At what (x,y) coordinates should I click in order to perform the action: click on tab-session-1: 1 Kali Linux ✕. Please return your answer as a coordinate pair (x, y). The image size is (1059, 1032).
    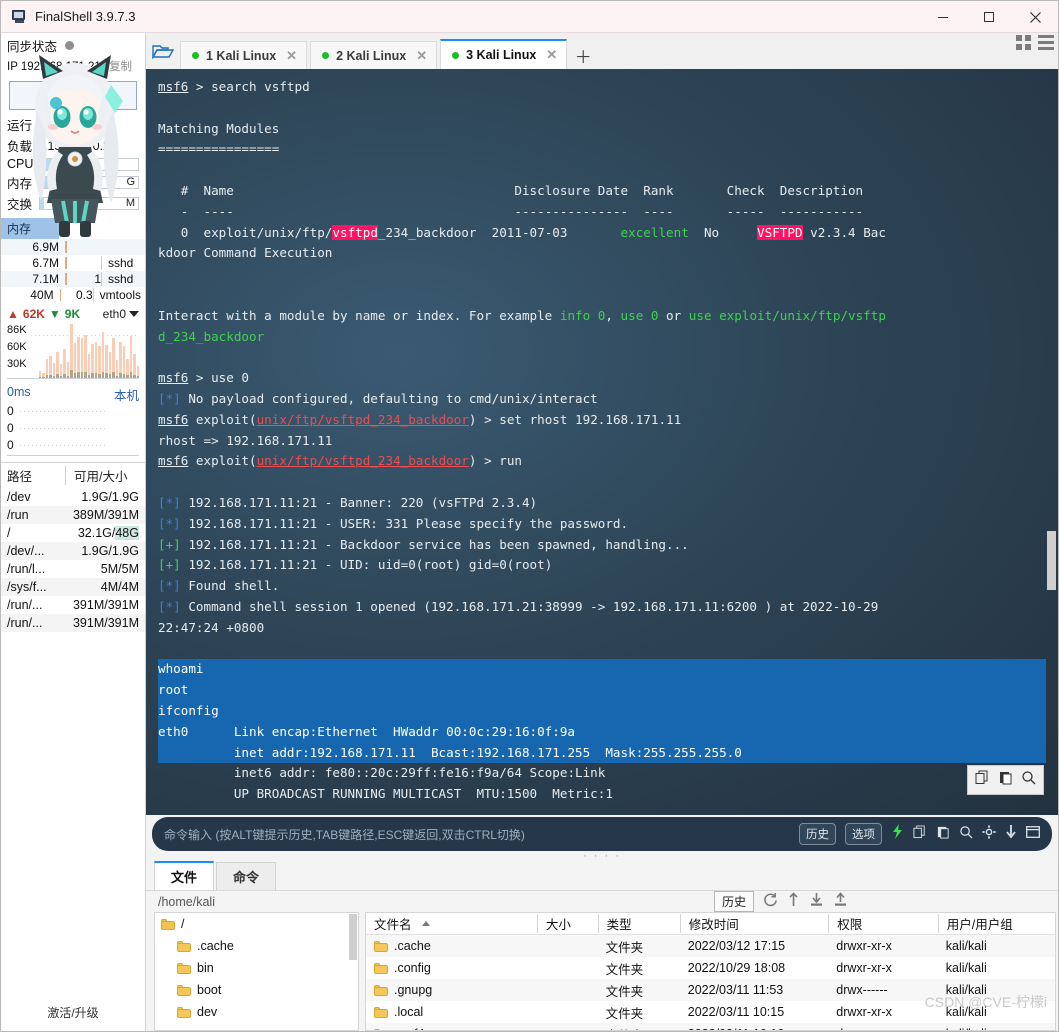
    Looking at the image, I should click on (244, 55).